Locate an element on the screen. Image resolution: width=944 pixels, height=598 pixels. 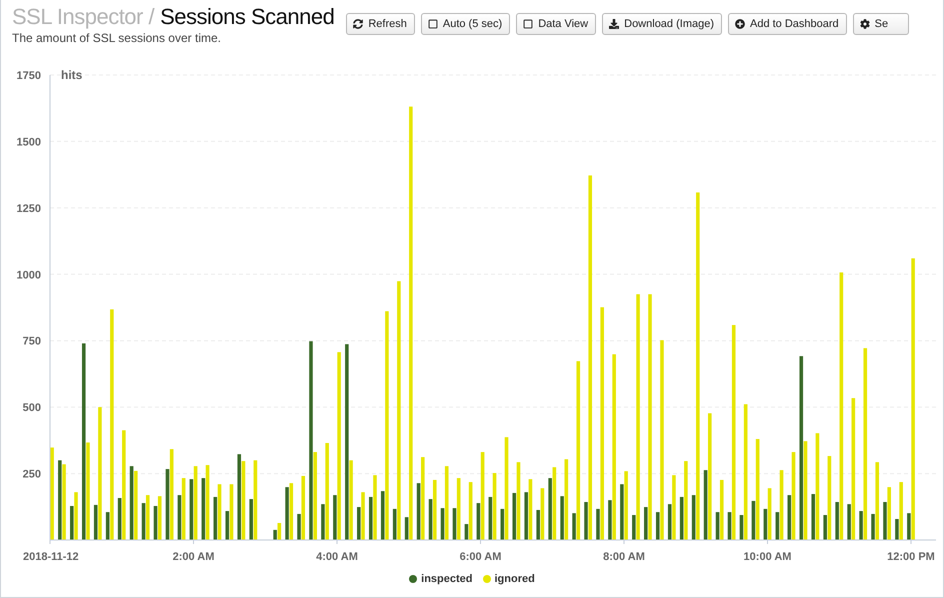
axis-label: 500 is located at coordinates (31, 408).